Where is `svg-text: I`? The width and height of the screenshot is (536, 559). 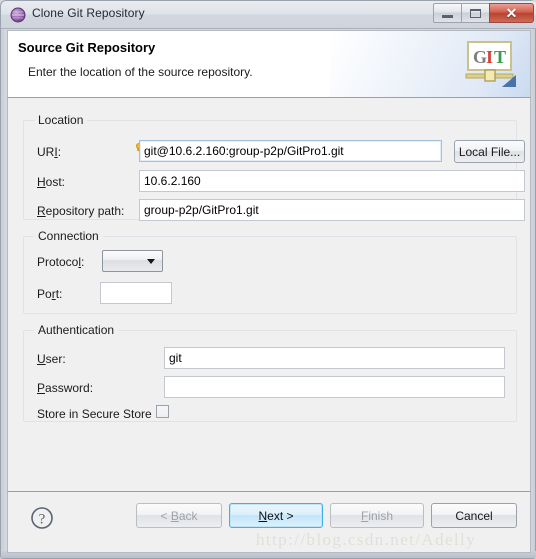
svg-text: I is located at coordinates (489, 57).